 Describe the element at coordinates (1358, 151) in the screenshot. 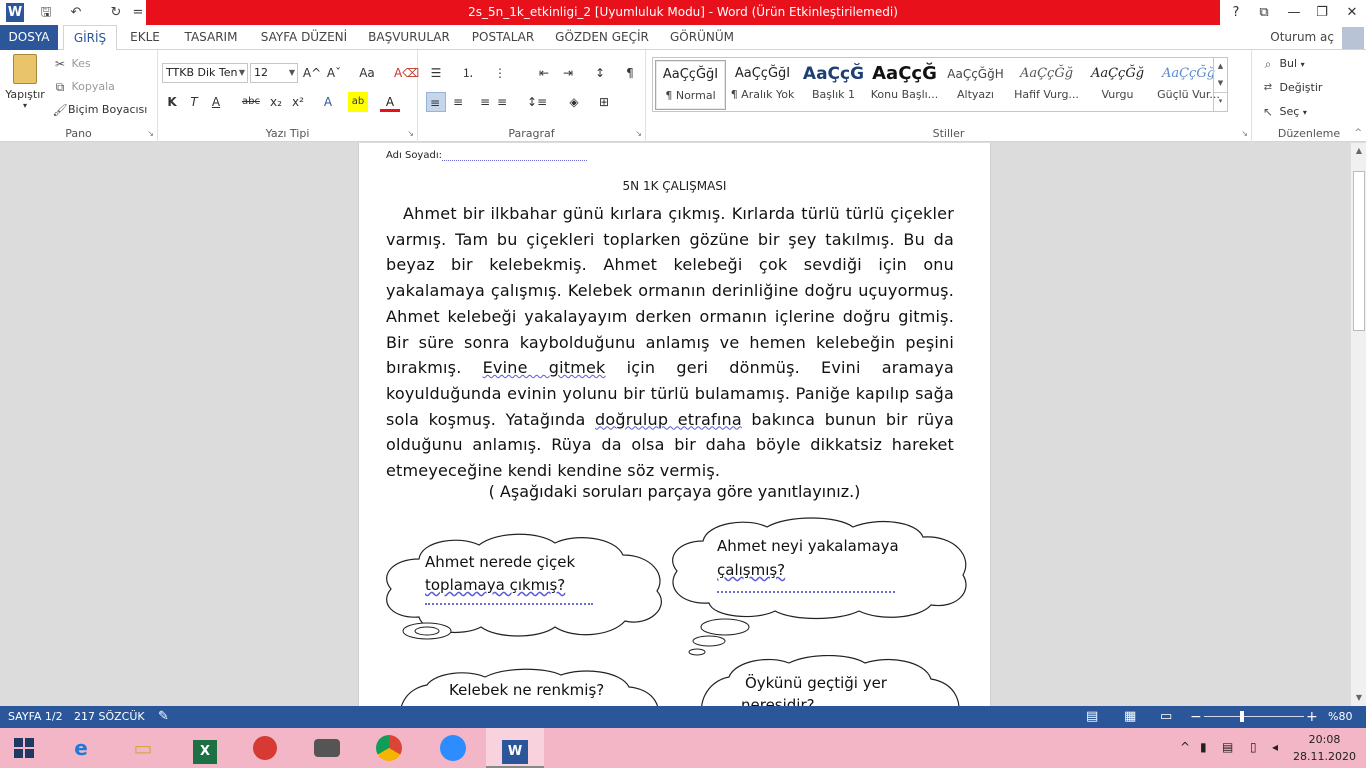

I see `scroll-up-icon: ▲` at that location.